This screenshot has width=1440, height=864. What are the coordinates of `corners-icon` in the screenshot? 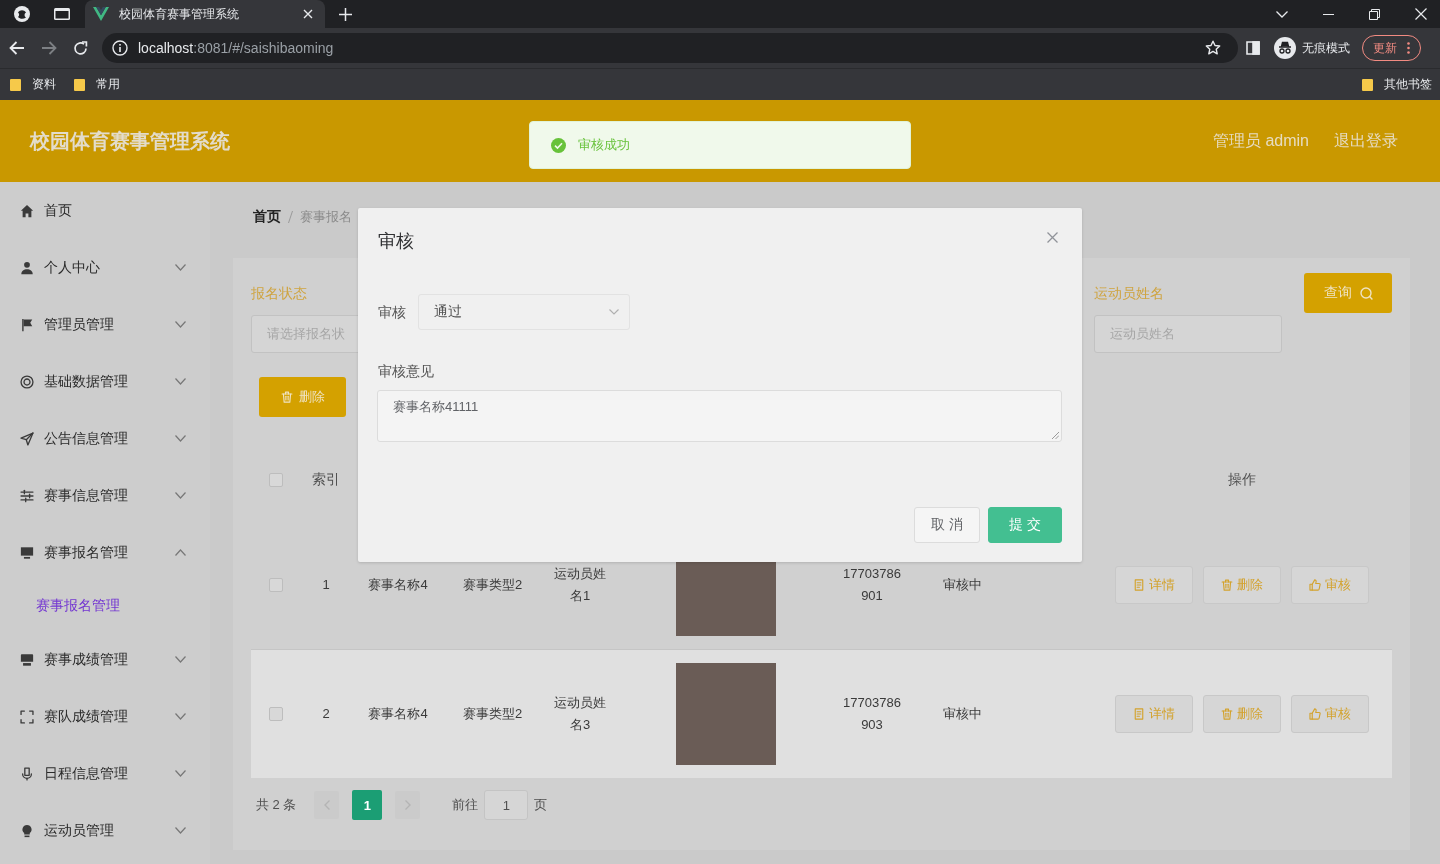 It's located at (27, 716).